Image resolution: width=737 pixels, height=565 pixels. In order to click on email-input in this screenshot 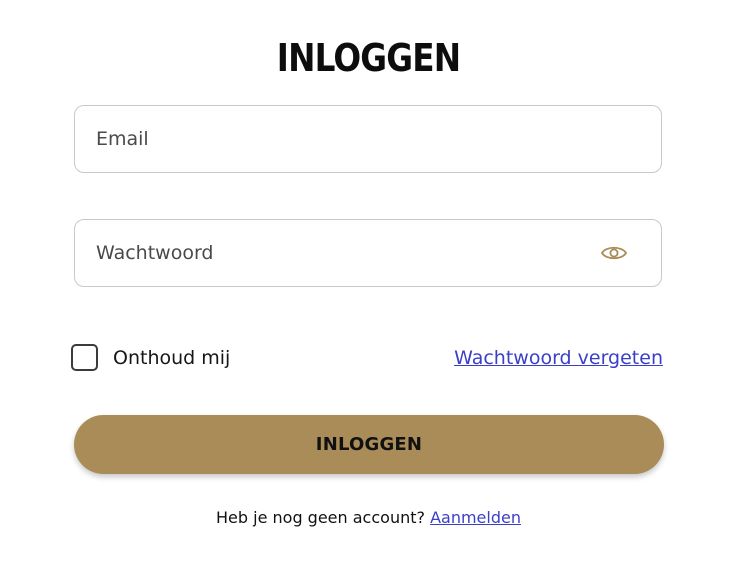, I will do `click(346, 139)`.